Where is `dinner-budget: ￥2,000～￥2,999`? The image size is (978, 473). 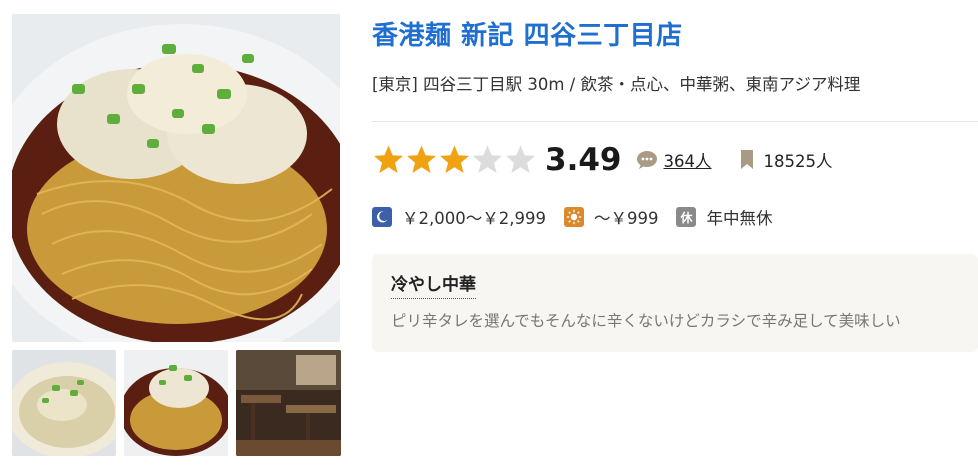 dinner-budget: ￥2,000～￥2,999 is located at coordinates (474, 218).